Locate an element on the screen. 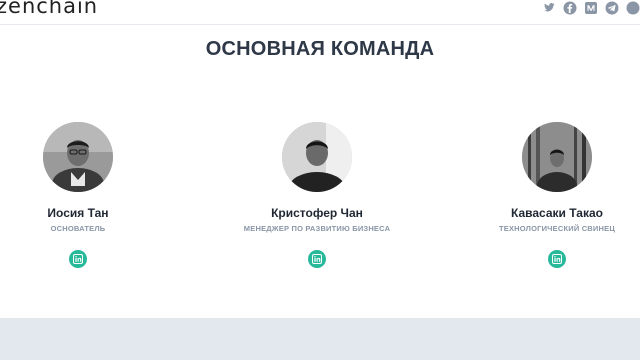 Image resolution: width=640 pixels, height=360 pixels. member-role: ОСНОВАТЕЛЬ is located at coordinates (78, 228).